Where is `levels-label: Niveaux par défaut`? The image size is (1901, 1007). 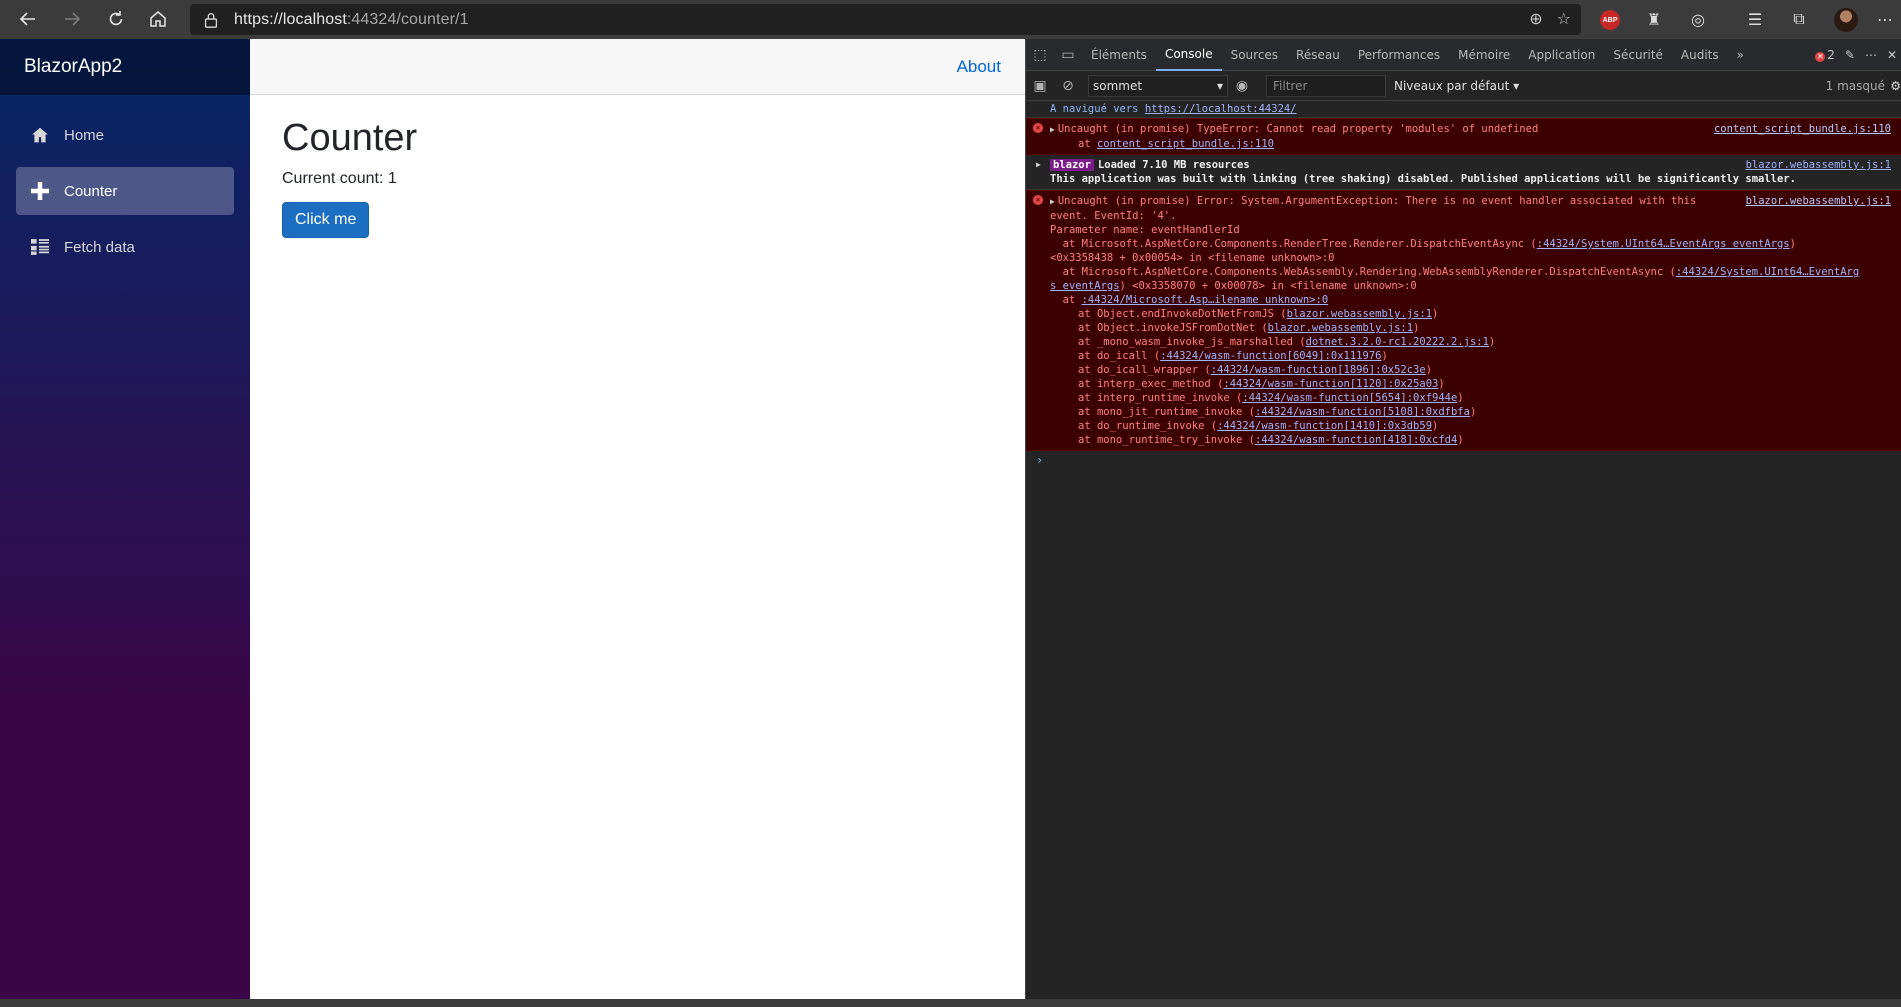 levels-label: Niveaux par défaut is located at coordinates (1452, 85).